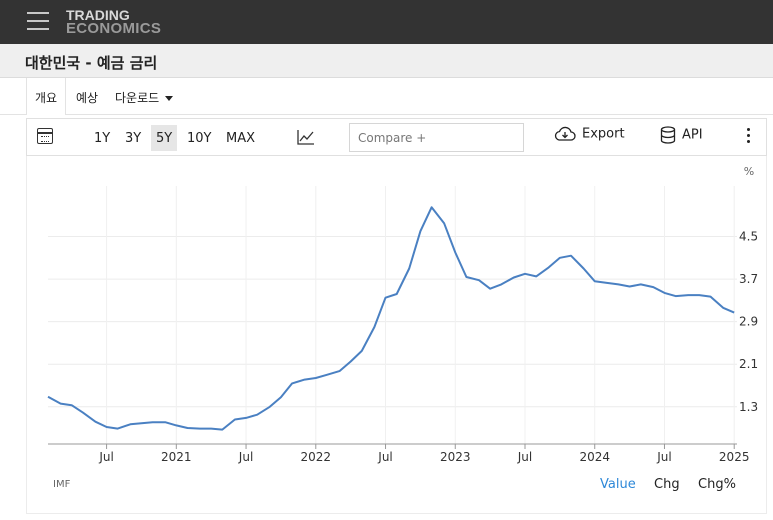  What do you see at coordinates (667, 484) in the screenshot?
I see `chg-mode-button: Chg` at bounding box center [667, 484].